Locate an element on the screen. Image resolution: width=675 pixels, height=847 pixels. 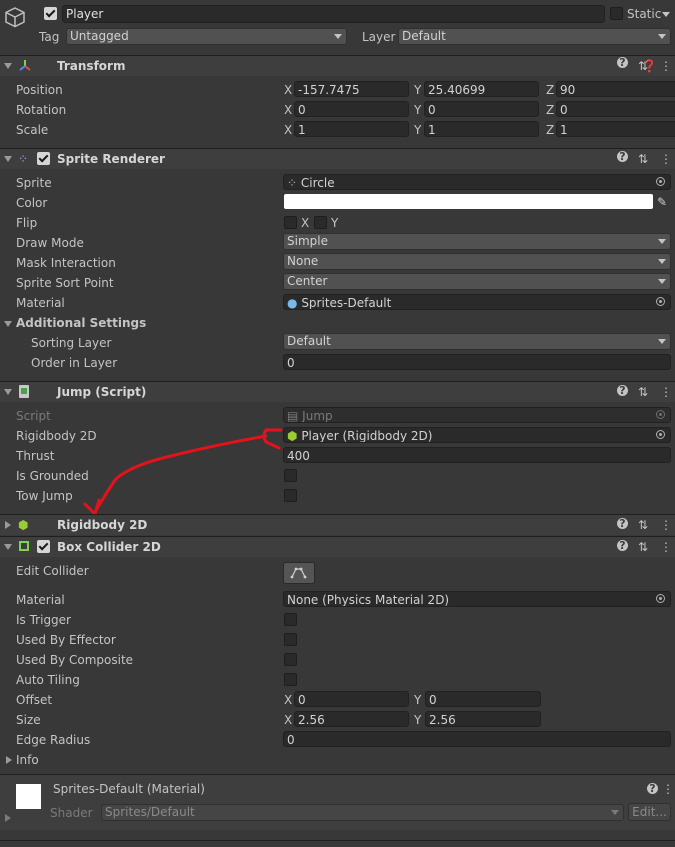
eyedropper-icon: ✎ is located at coordinates (662, 202).